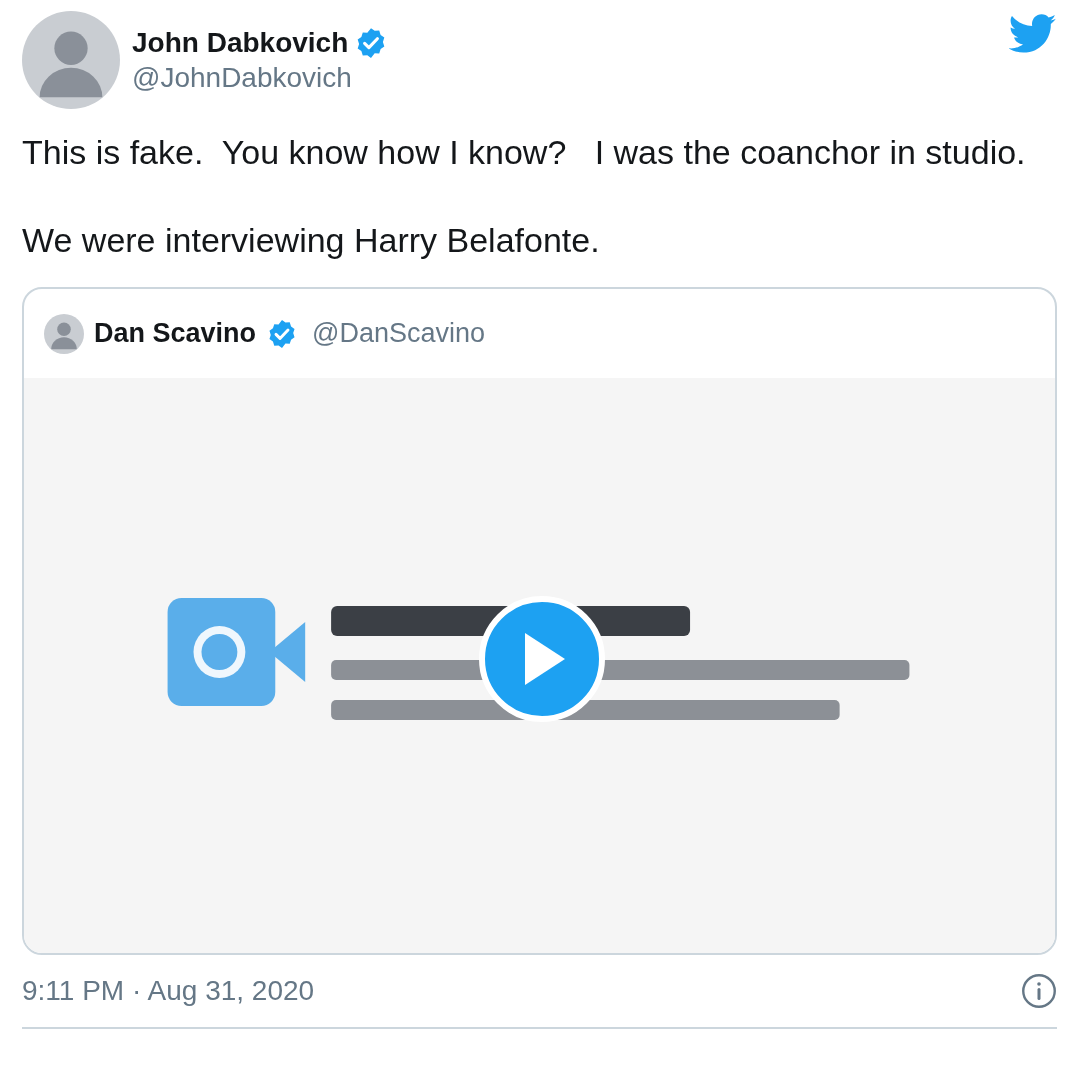  I want to click on tweet-text: We were interviewing Harry Belafonte., so click(311, 240).